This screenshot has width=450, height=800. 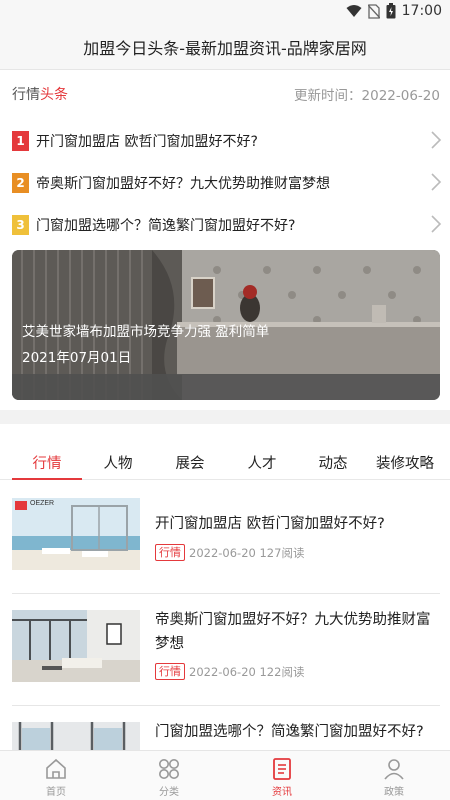 What do you see at coordinates (394, 769) in the screenshot?
I see `profile-icon` at bounding box center [394, 769].